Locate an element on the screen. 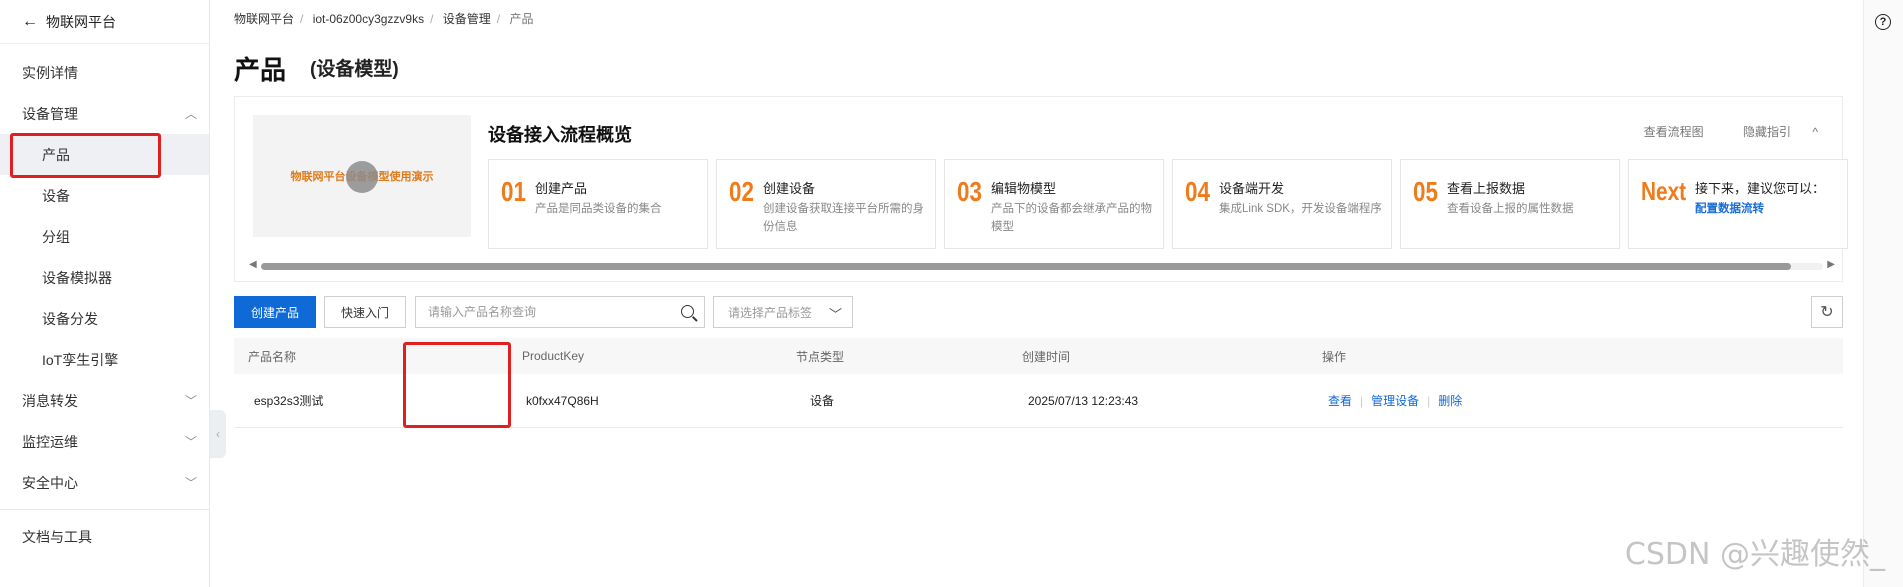  back-to-platform: ← 物联网平台 is located at coordinates (104, 22).